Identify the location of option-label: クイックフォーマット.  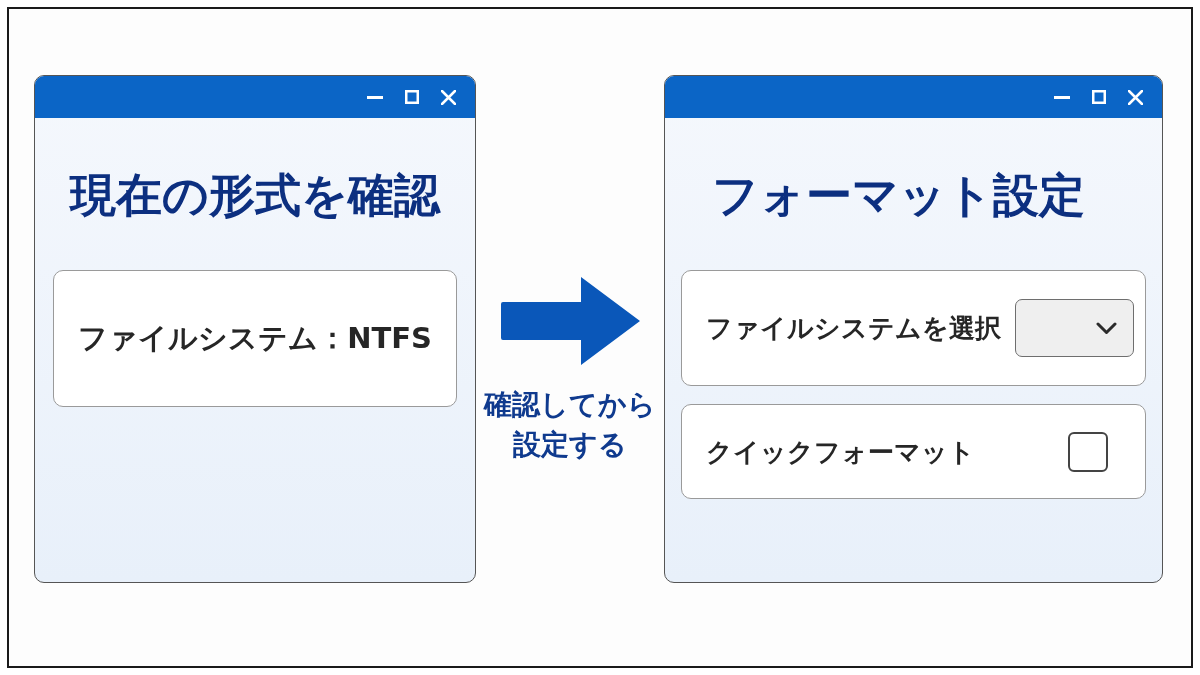
(840, 451).